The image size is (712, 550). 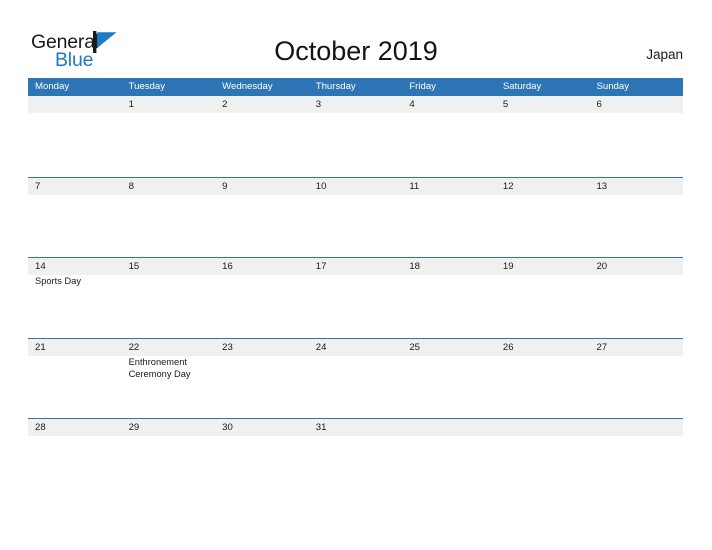 I want to click on day-cell-2: 2, so click(x=262, y=136).